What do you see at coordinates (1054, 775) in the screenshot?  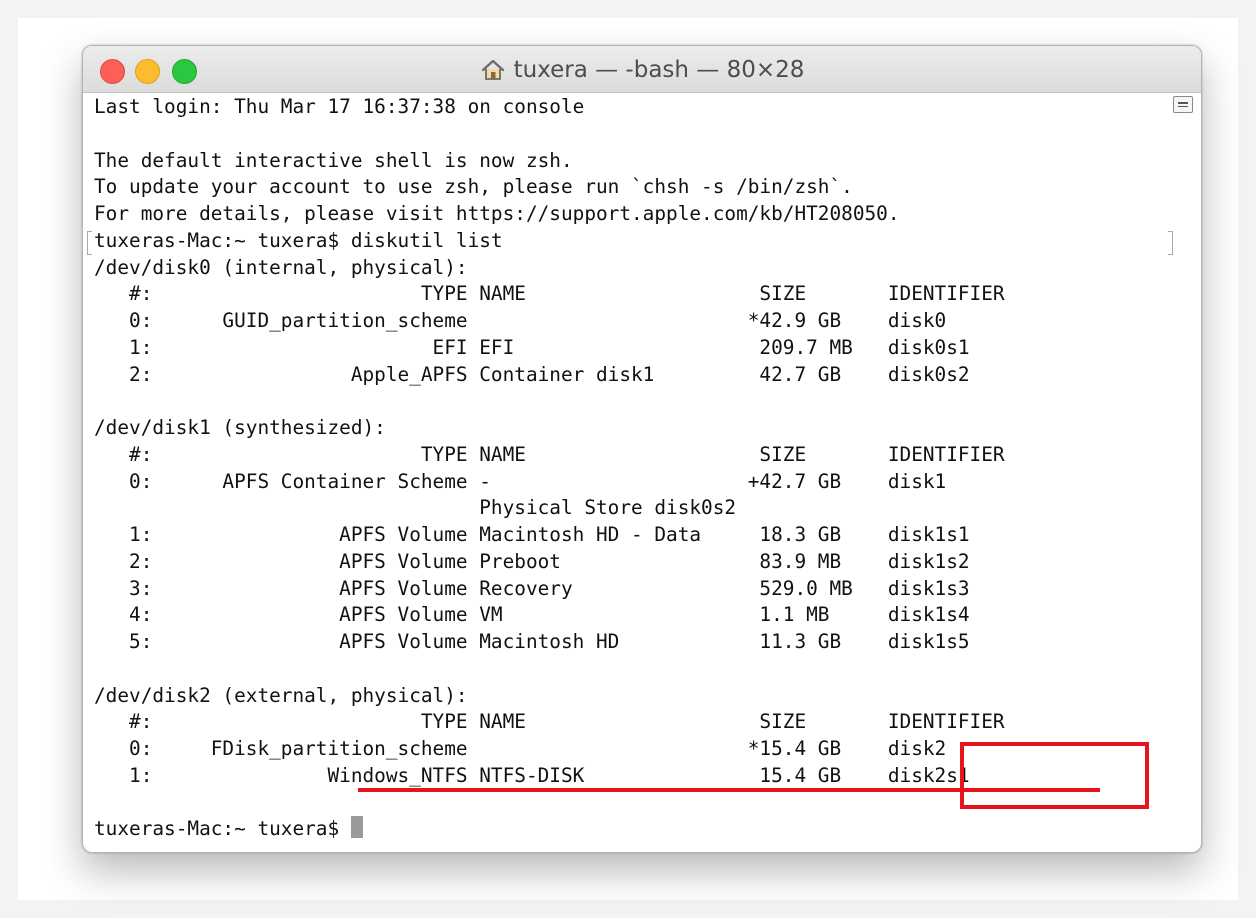 I see `highlight-box` at bounding box center [1054, 775].